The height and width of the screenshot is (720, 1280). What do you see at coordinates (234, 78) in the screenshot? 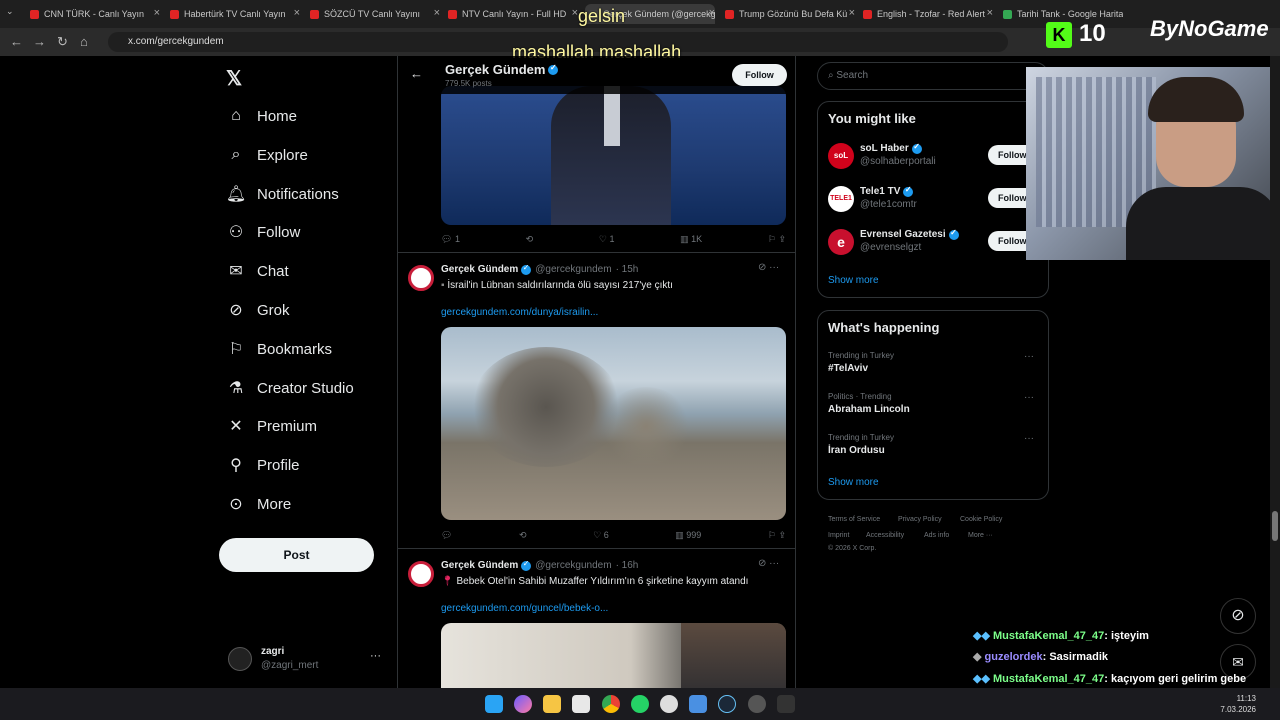
I see `x-logo-icon: 𝕏` at bounding box center [234, 78].